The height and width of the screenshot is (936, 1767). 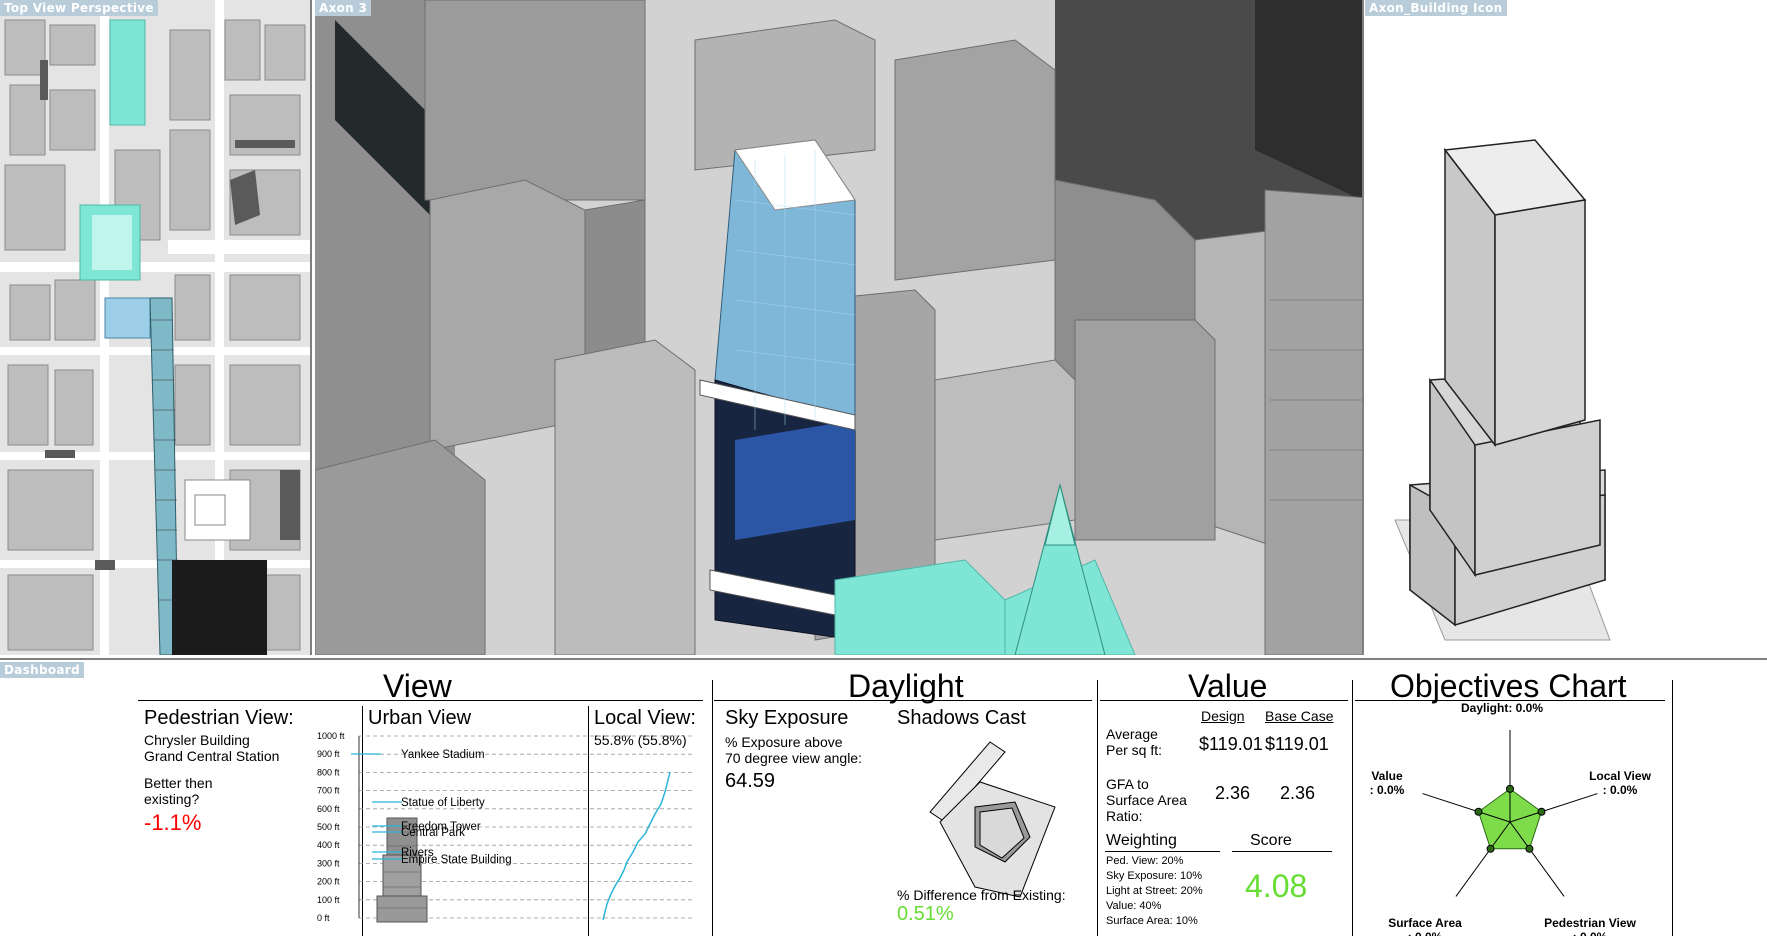 What do you see at coordinates (793, 758) in the screenshot?
I see `sky-exposure-desc-2: 70 degree view angle:` at bounding box center [793, 758].